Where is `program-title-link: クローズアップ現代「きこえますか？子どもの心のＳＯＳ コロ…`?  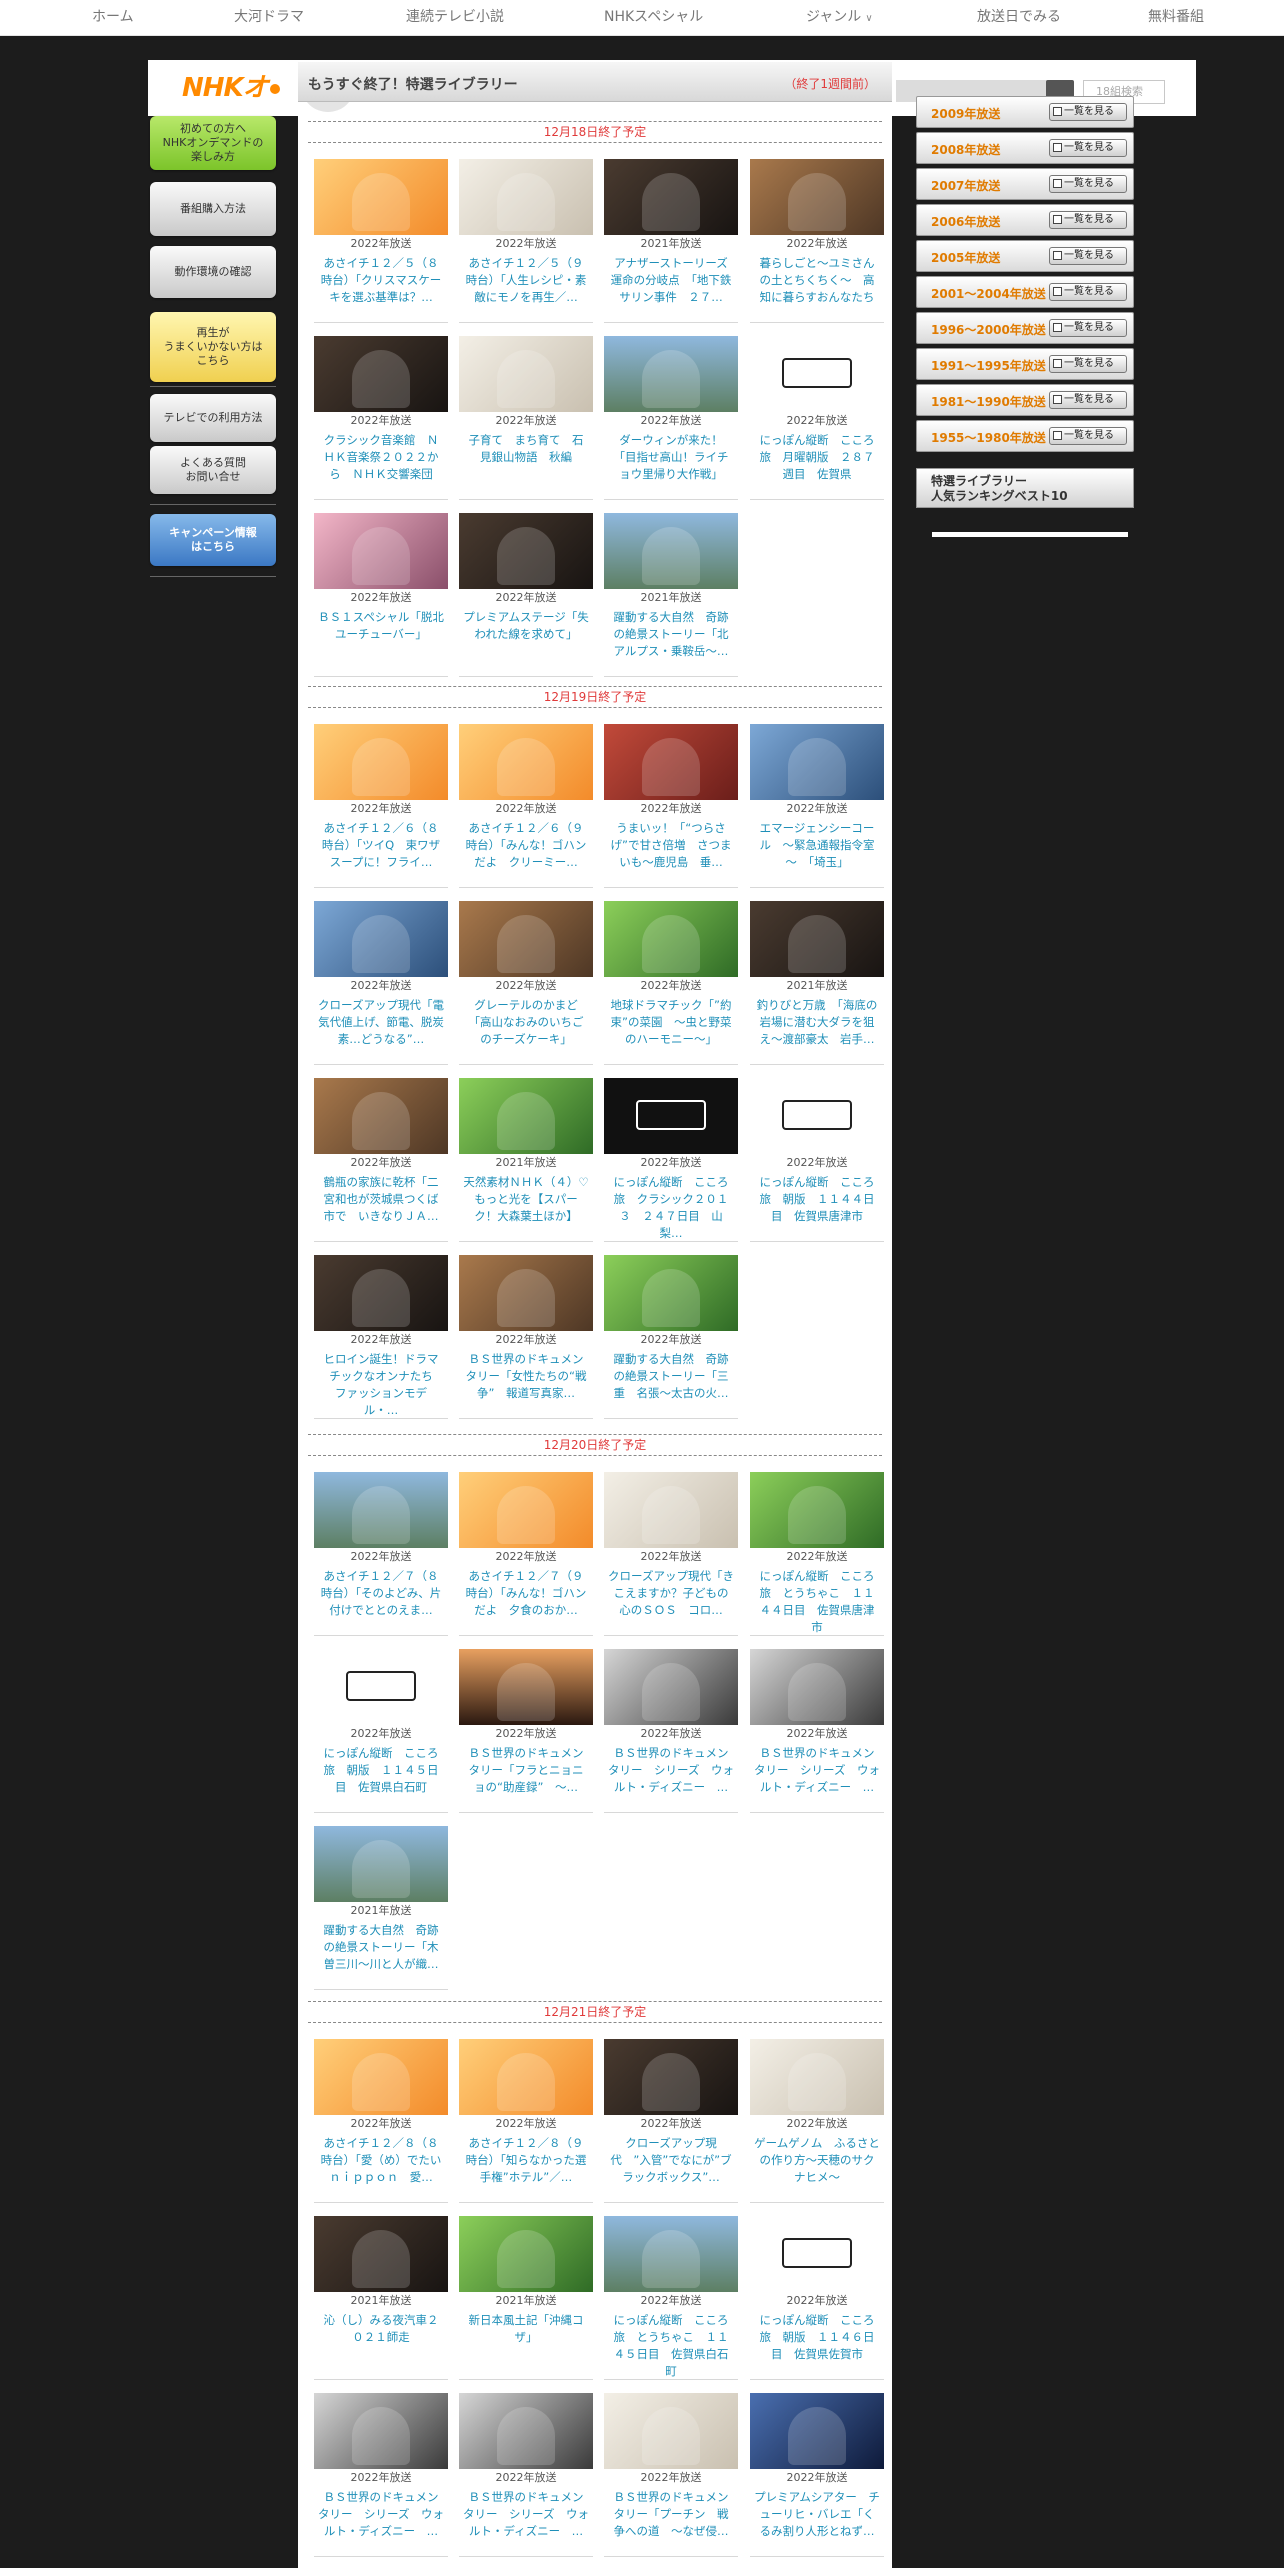 program-title-link: クローズアップ現代「きこえますか？子どもの心のＳＯＳ コロ… is located at coordinates (671, 1601).